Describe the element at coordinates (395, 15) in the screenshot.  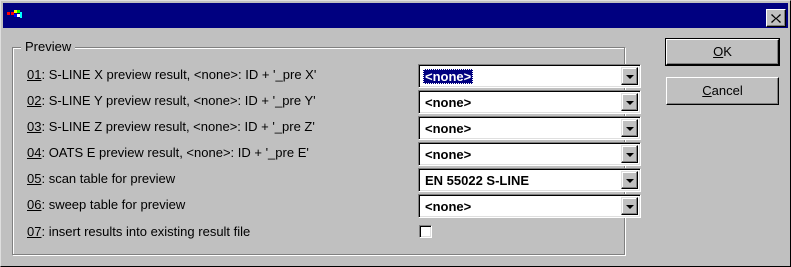
I see `title-bar` at that location.